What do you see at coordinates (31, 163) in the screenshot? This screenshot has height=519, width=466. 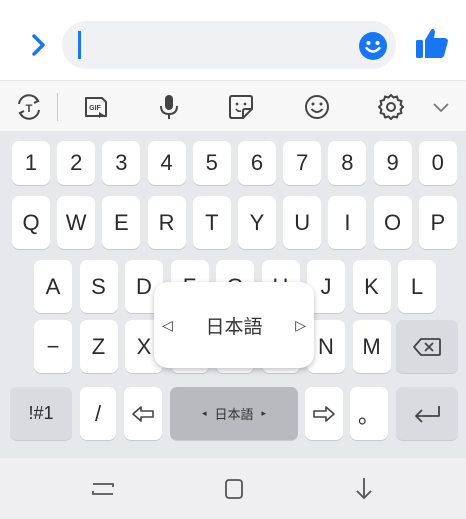 I see `key: 1` at bounding box center [31, 163].